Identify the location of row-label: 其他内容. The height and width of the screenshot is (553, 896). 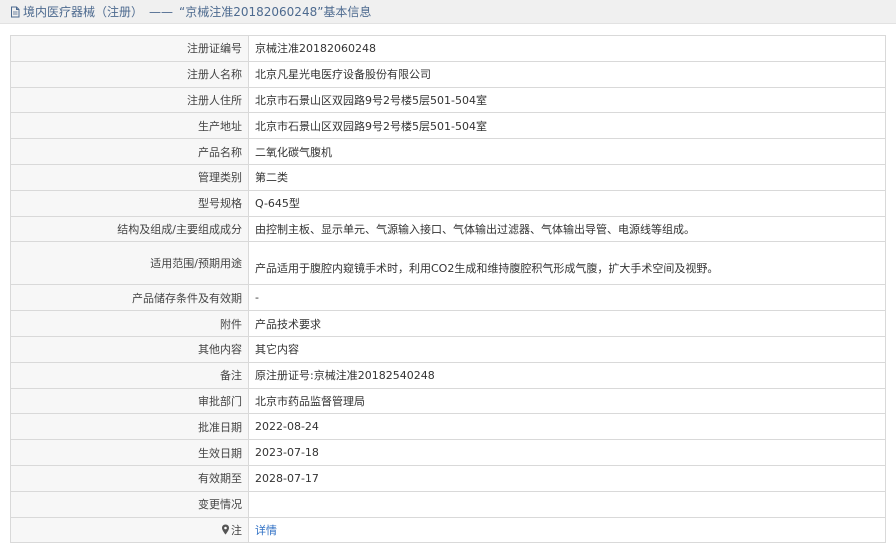
(129, 349).